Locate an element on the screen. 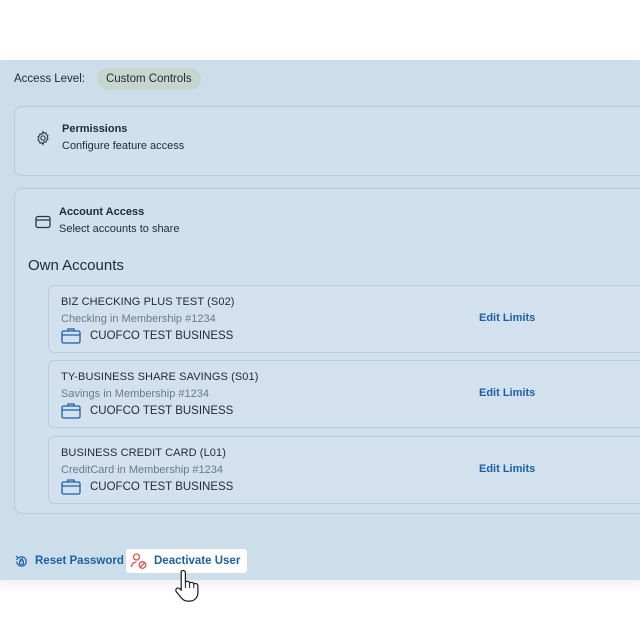 This screenshot has width=640, height=640. deactivate-user-label: Deactivate User is located at coordinates (197, 561).